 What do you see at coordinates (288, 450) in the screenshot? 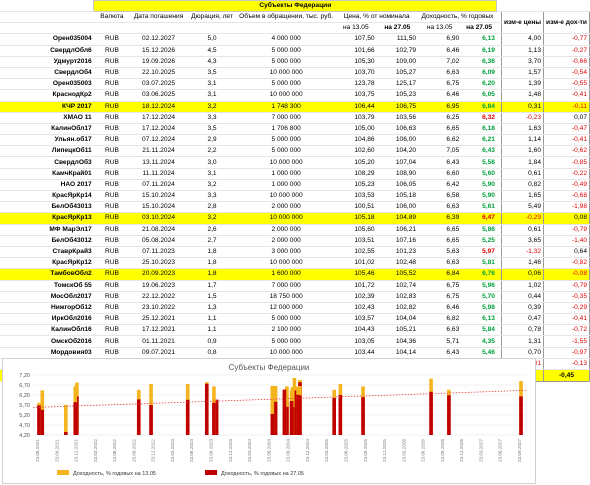
I see `x-tick-label: 23.09.2024` at bounding box center [288, 450].